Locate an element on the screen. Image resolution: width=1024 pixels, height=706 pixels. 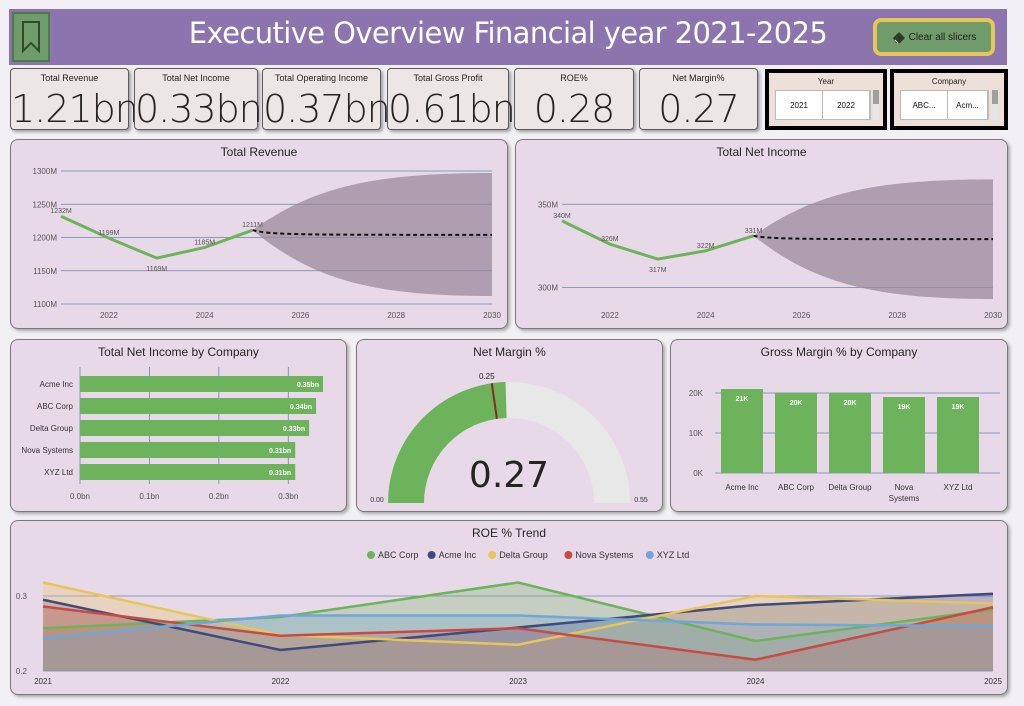
kpi-value: 0.61bn is located at coordinates (452, 109).